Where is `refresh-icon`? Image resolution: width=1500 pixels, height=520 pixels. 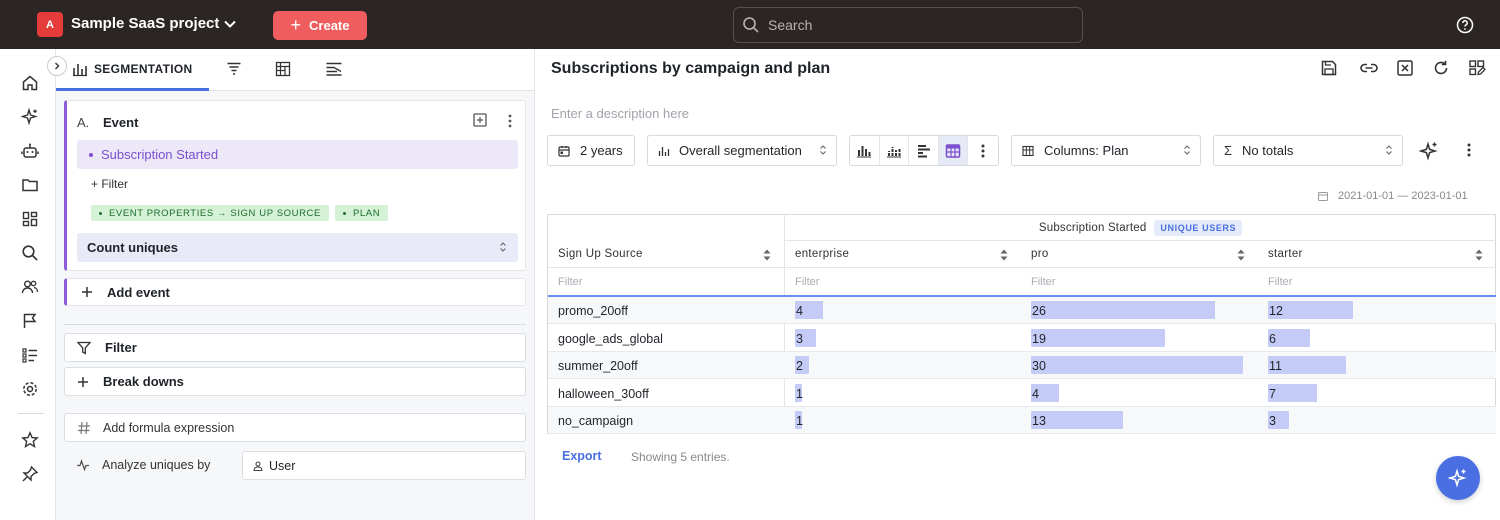 refresh-icon is located at coordinates (1441, 68).